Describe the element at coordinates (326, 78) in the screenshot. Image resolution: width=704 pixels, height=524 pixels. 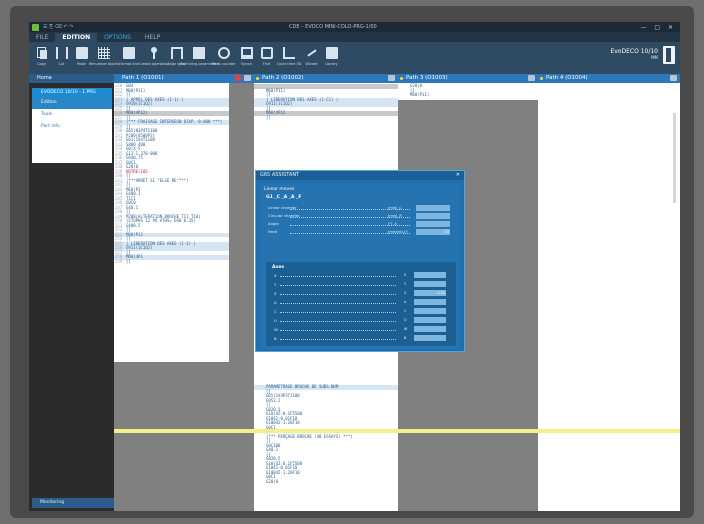
I see `path-2-header: Path 2 (O1002)` at that location.